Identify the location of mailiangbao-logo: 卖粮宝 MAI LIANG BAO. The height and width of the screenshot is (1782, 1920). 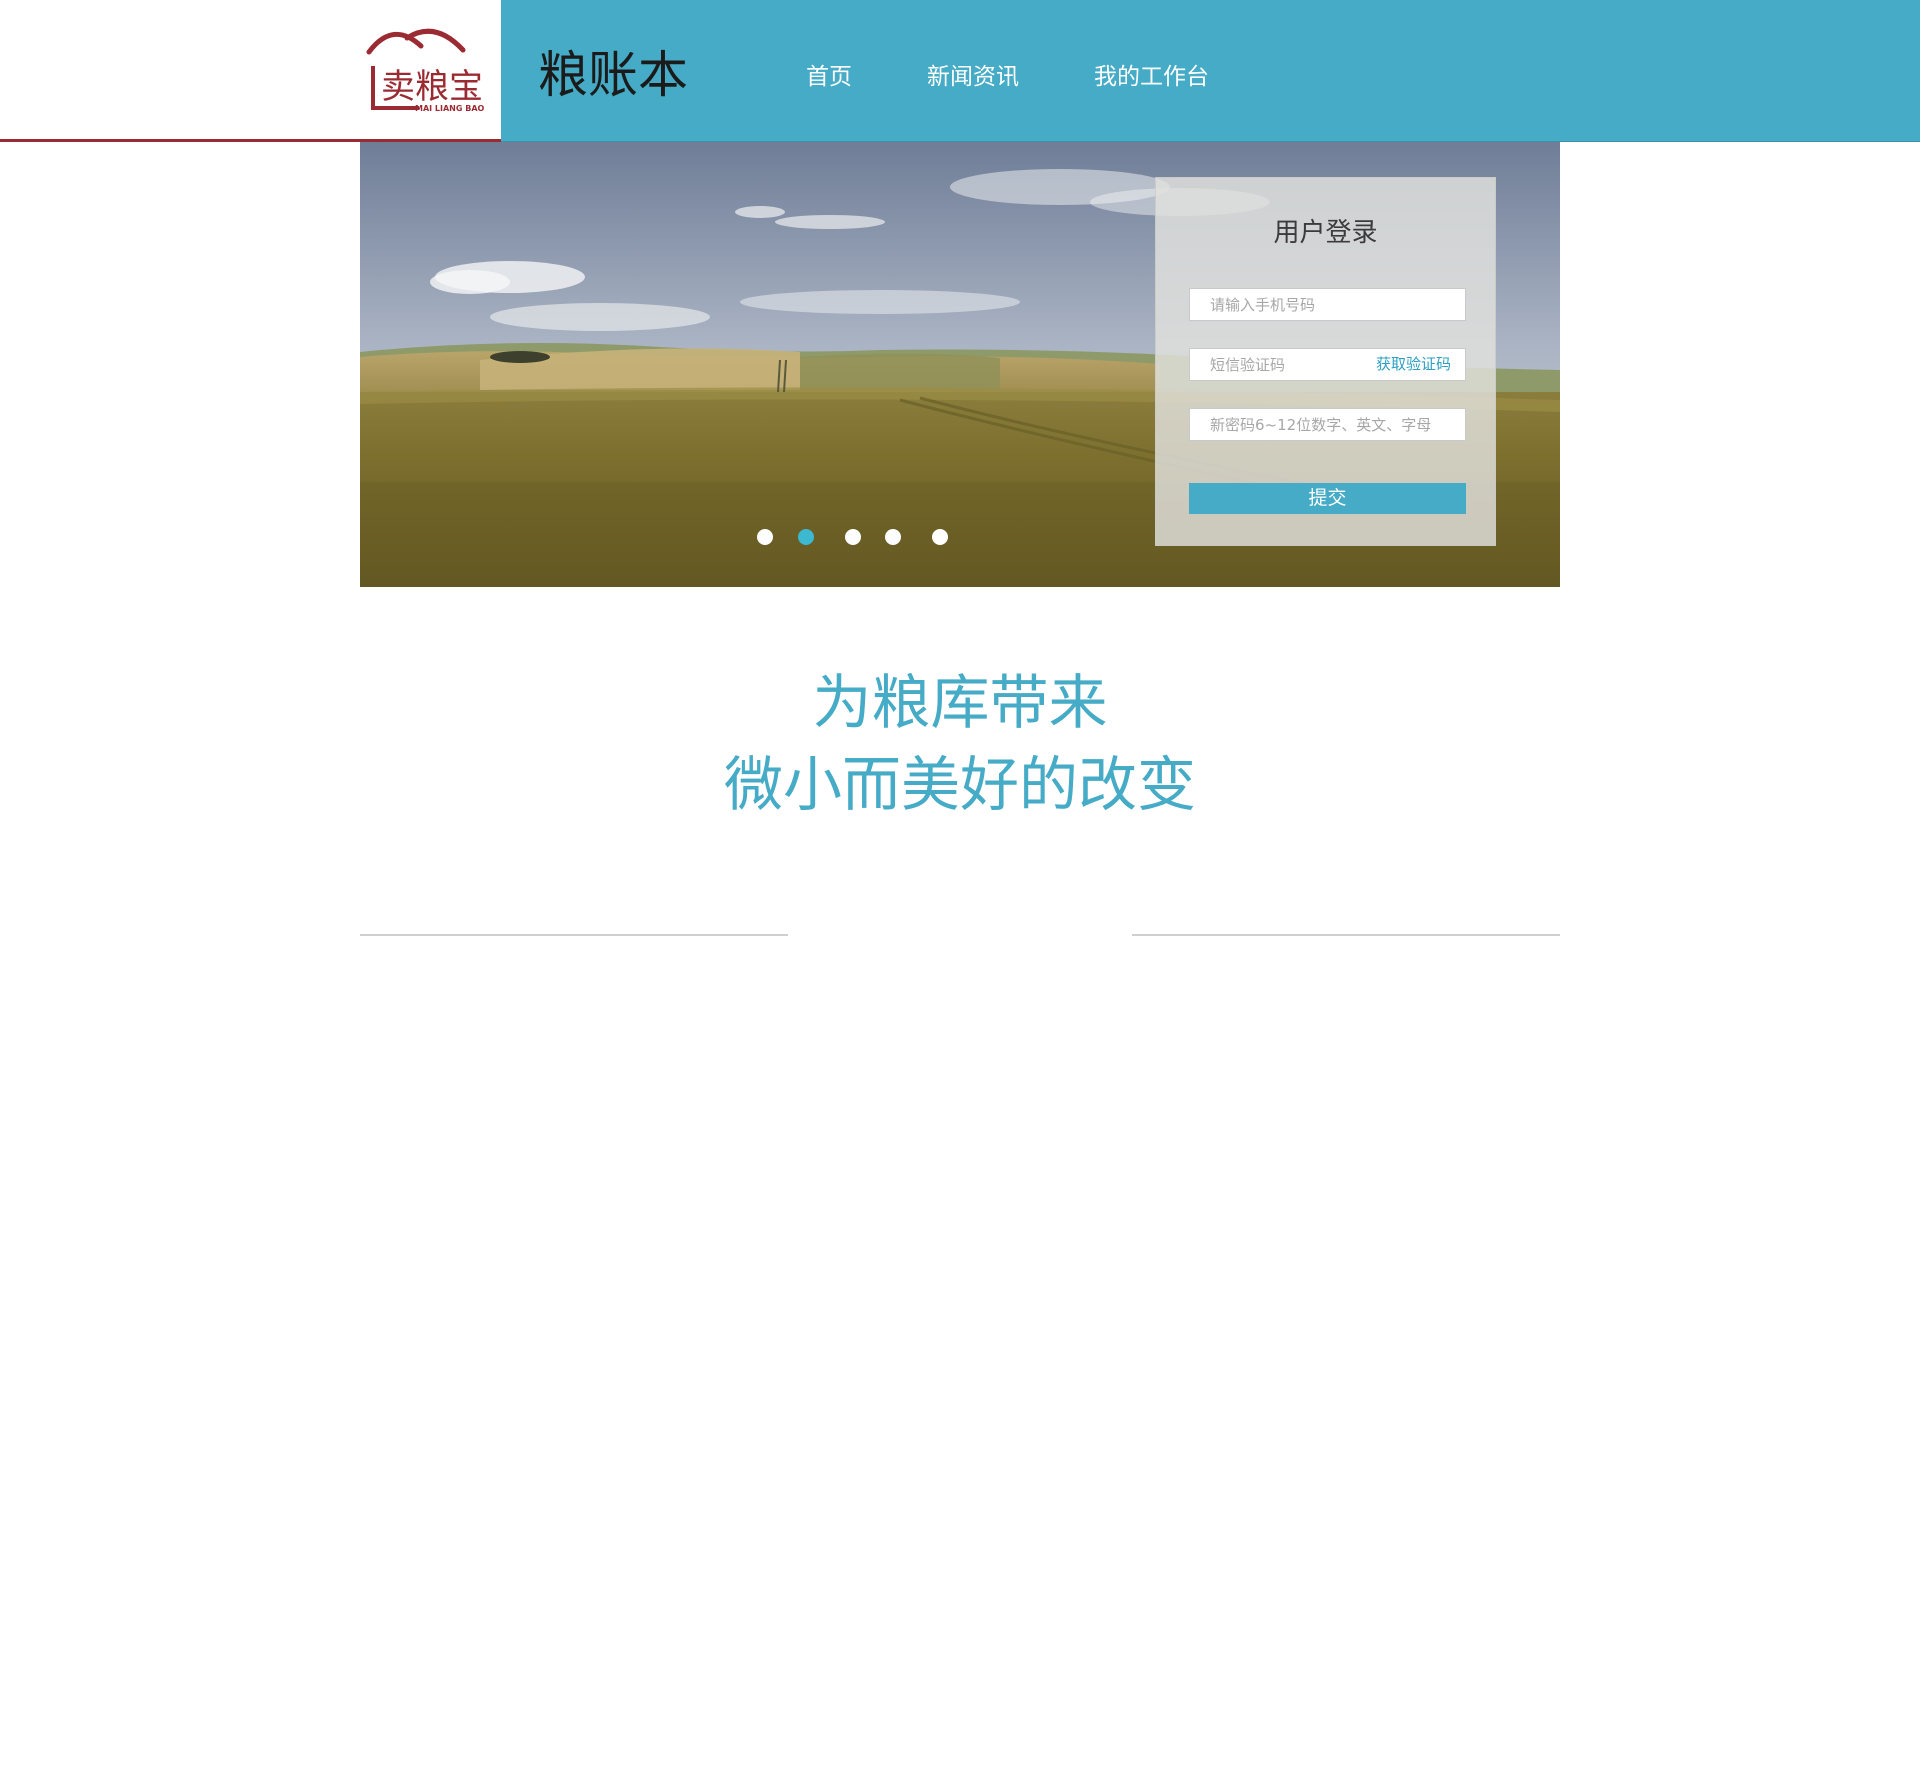
(429, 68).